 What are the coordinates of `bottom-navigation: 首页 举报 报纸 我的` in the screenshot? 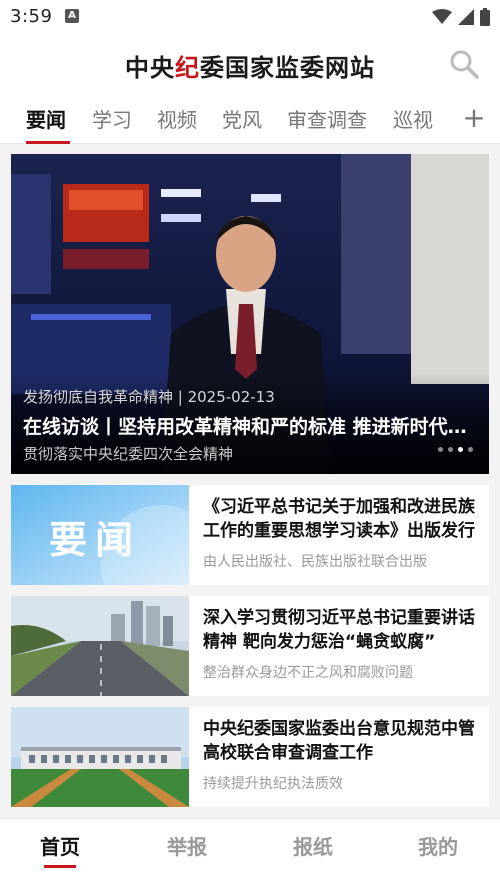 It's located at (250, 853).